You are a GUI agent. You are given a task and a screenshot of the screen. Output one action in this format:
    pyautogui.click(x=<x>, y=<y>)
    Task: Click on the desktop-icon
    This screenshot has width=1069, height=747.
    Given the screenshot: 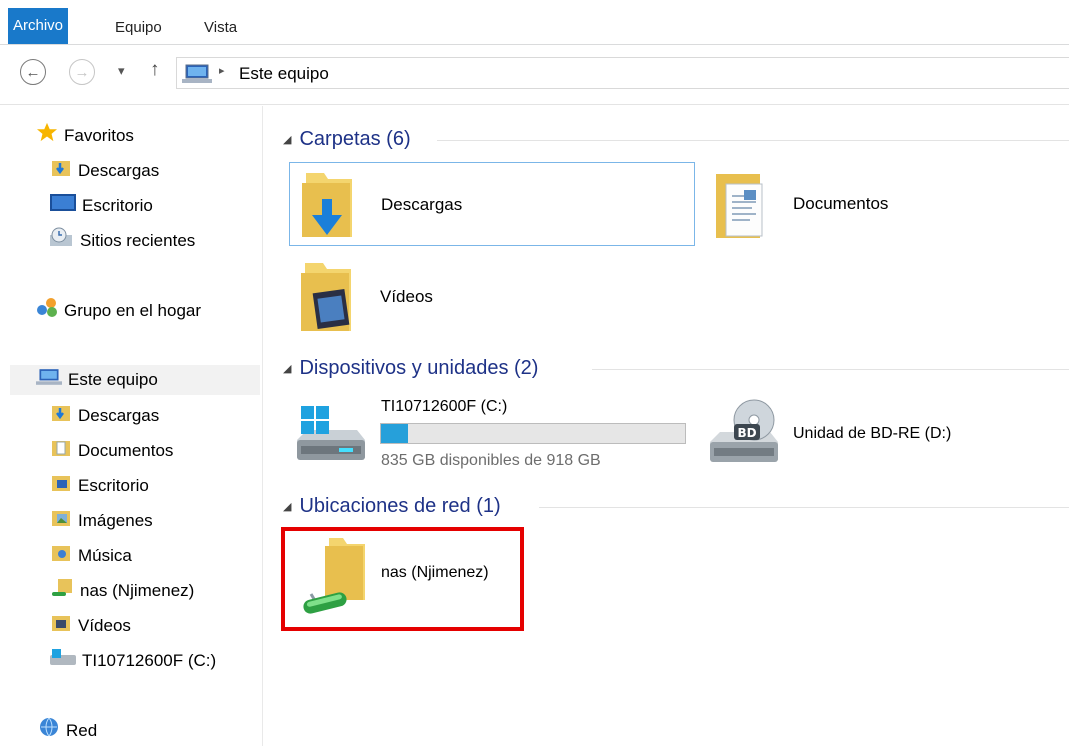 What is the action you would take?
    pyautogui.click(x=63, y=207)
    